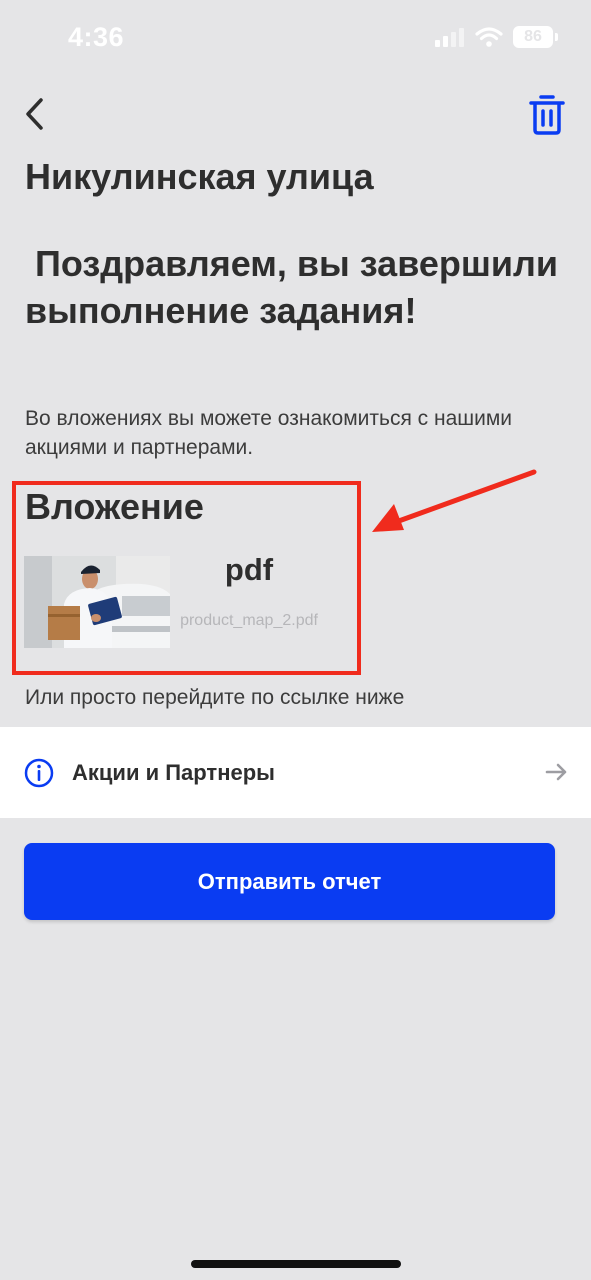 This screenshot has width=591, height=1280. I want to click on attachment-filename: product_map_2.pdf, so click(249, 621).